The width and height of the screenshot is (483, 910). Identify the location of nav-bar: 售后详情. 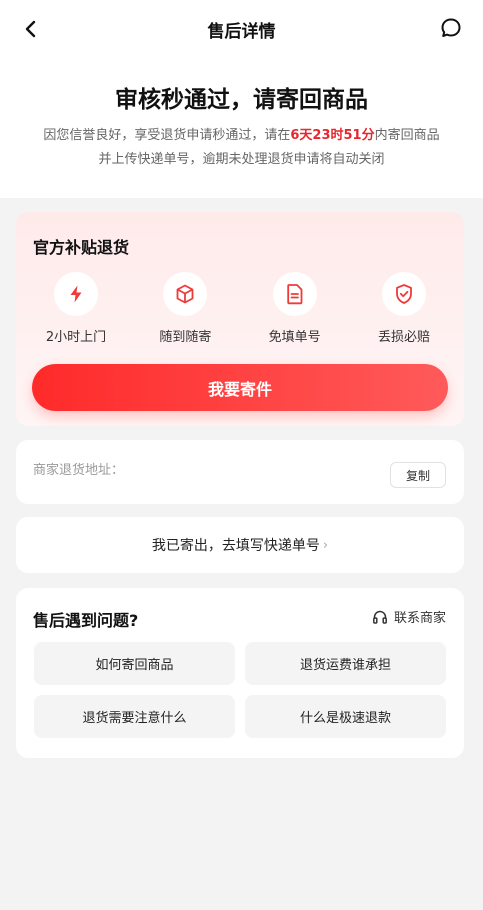
(241, 28).